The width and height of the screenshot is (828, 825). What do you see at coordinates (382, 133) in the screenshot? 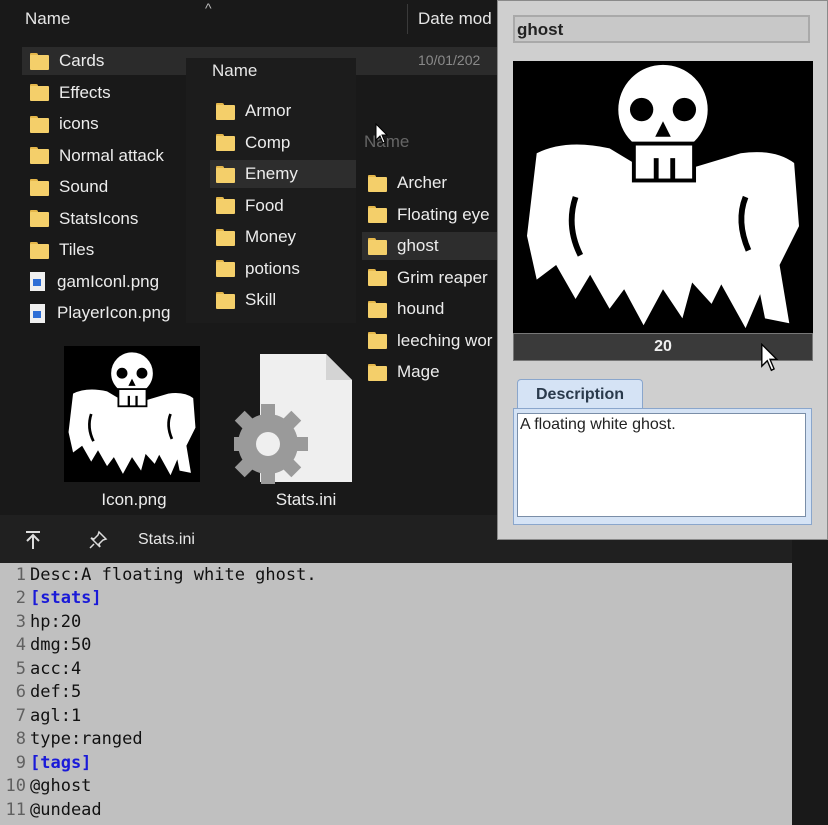
I see `mouse-cursor-icon` at bounding box center [382, 133].